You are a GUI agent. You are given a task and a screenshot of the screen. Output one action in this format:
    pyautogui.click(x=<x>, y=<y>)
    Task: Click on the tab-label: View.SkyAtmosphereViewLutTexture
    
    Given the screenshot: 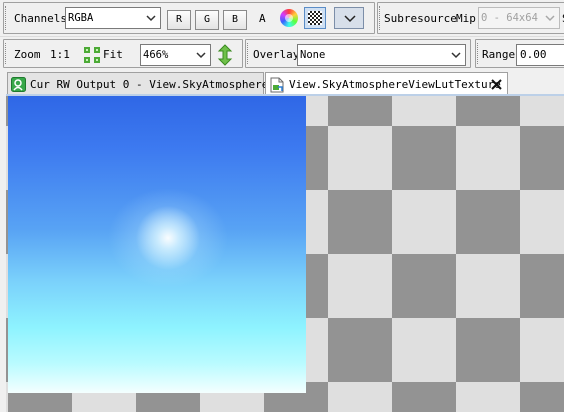 What is the action you would take?
    pyautogui.click(x=395, y=84)
    